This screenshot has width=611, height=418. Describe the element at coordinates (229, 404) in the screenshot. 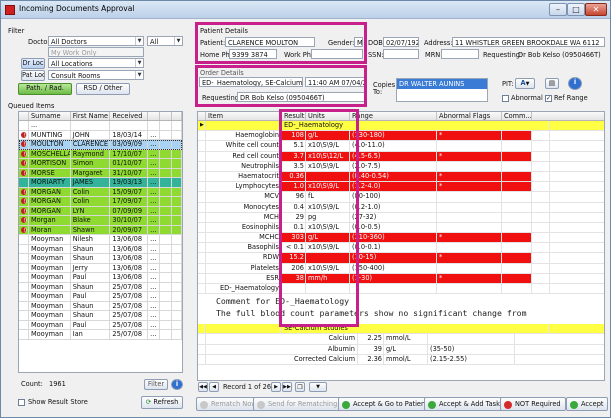

I see `rematch-now-button: Rematch Now` at that location.